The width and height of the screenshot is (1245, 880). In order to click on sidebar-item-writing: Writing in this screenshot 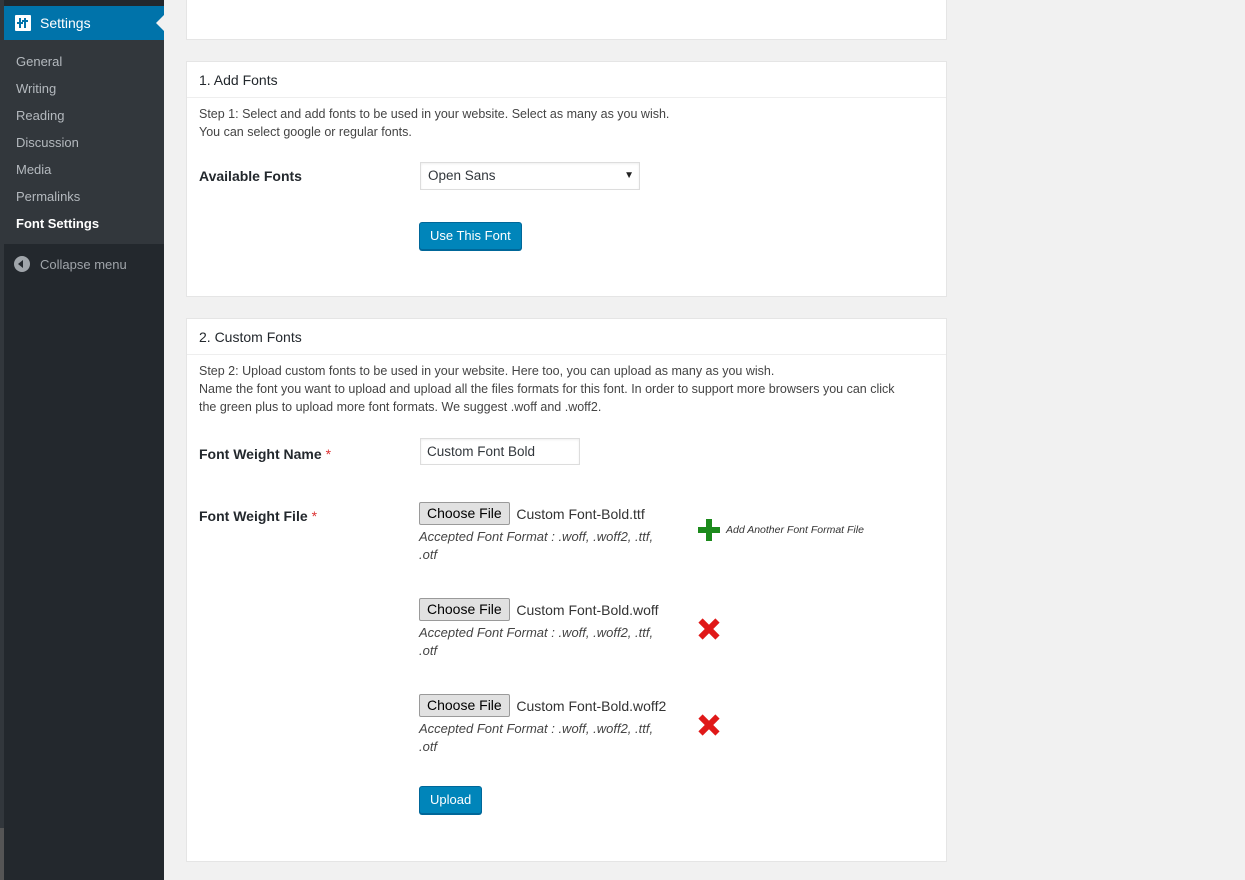, I will do `click(84, 88)`.